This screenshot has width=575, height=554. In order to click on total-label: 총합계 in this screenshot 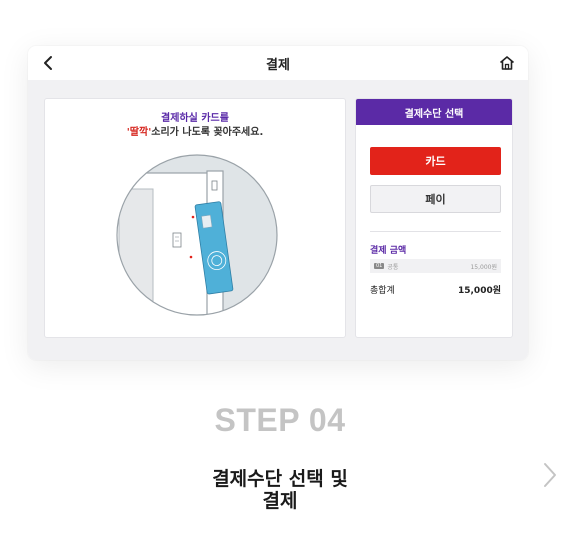, I will do `click(382, 291)`.